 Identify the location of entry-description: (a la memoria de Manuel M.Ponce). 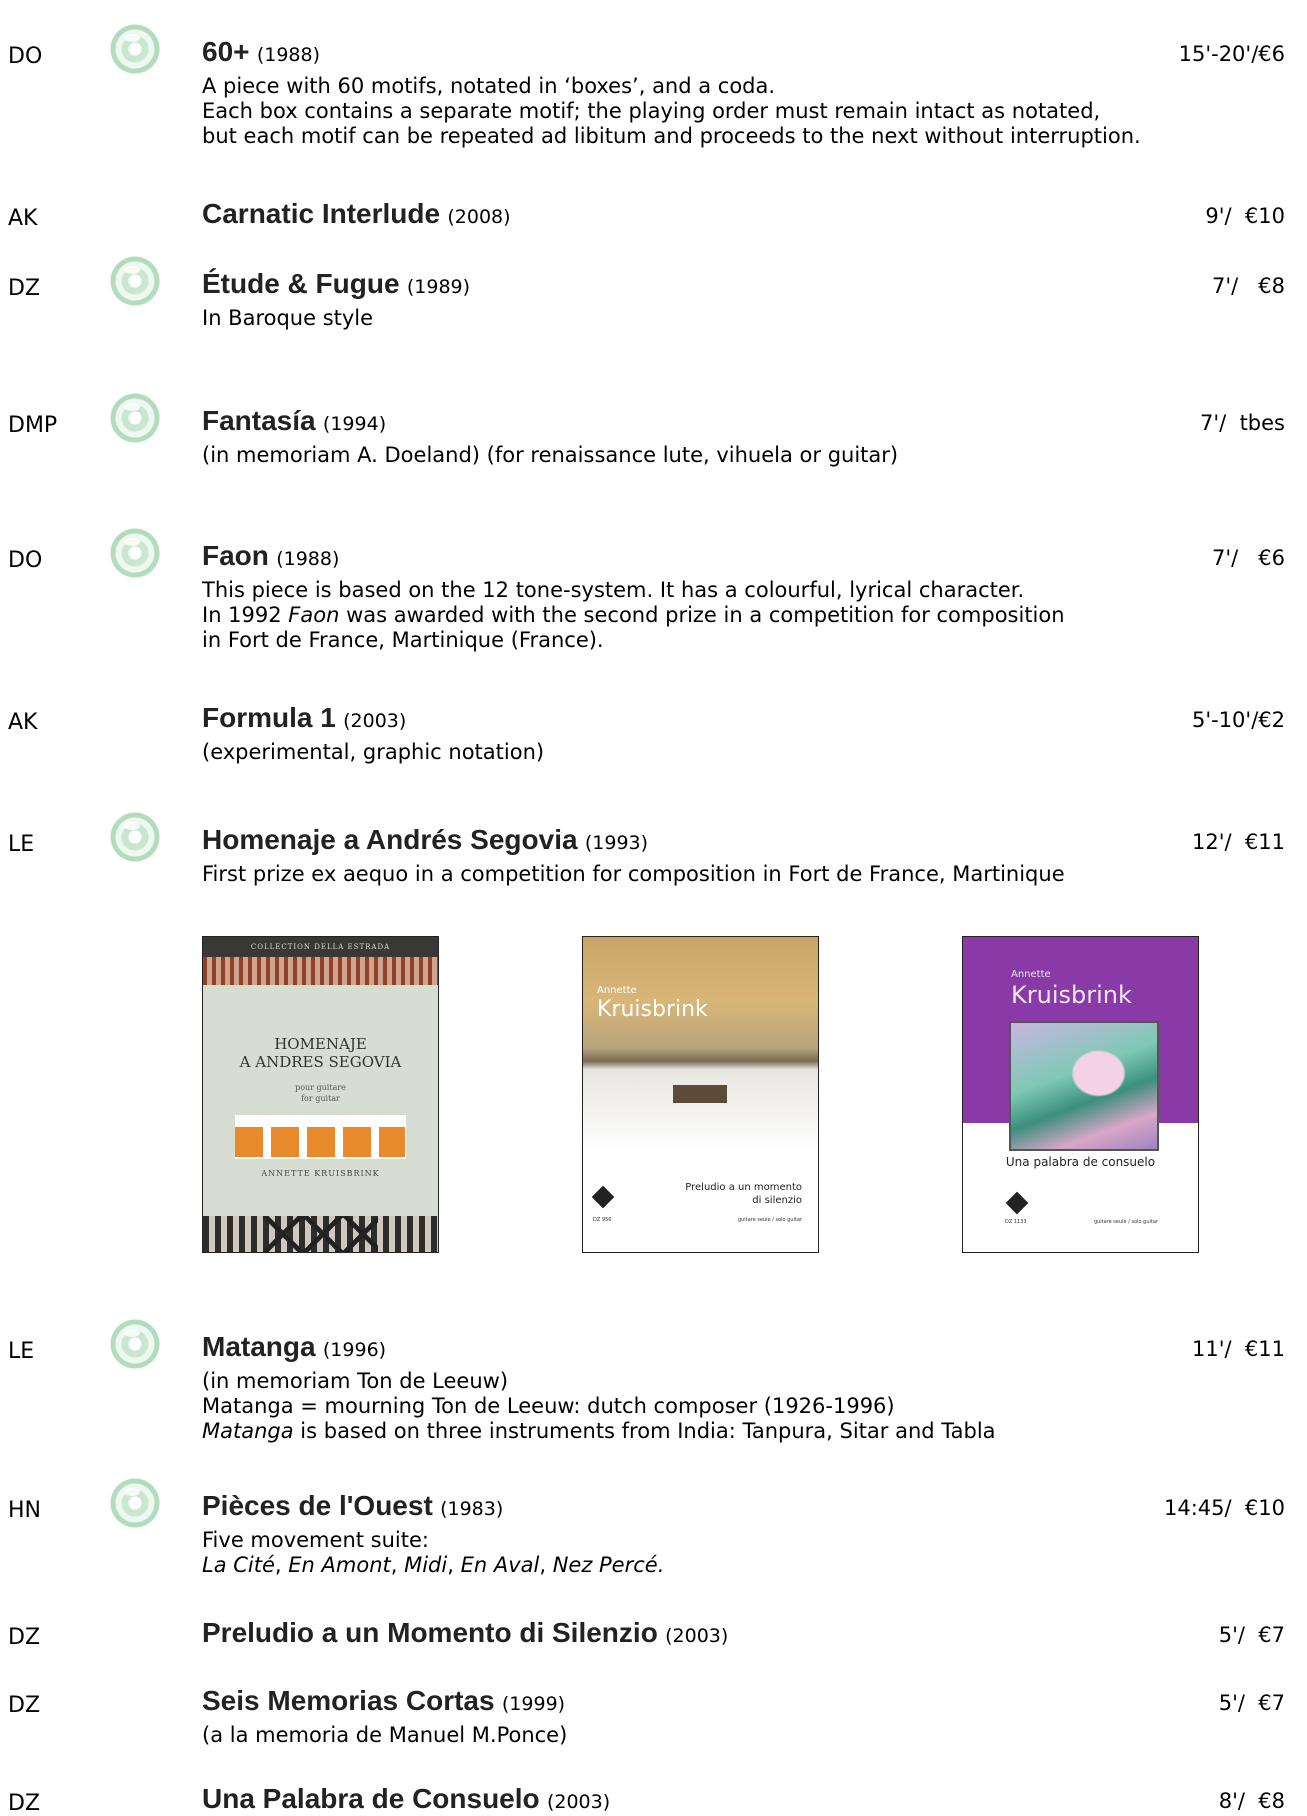
(384, 1735).